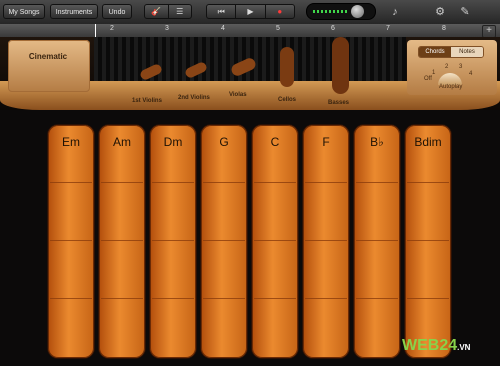 This screenshot has width=500, height=366. What do you see at coordinates (275, 142) in the screenshot?
I see `chord-label: C` at bounding box center [275, 142].